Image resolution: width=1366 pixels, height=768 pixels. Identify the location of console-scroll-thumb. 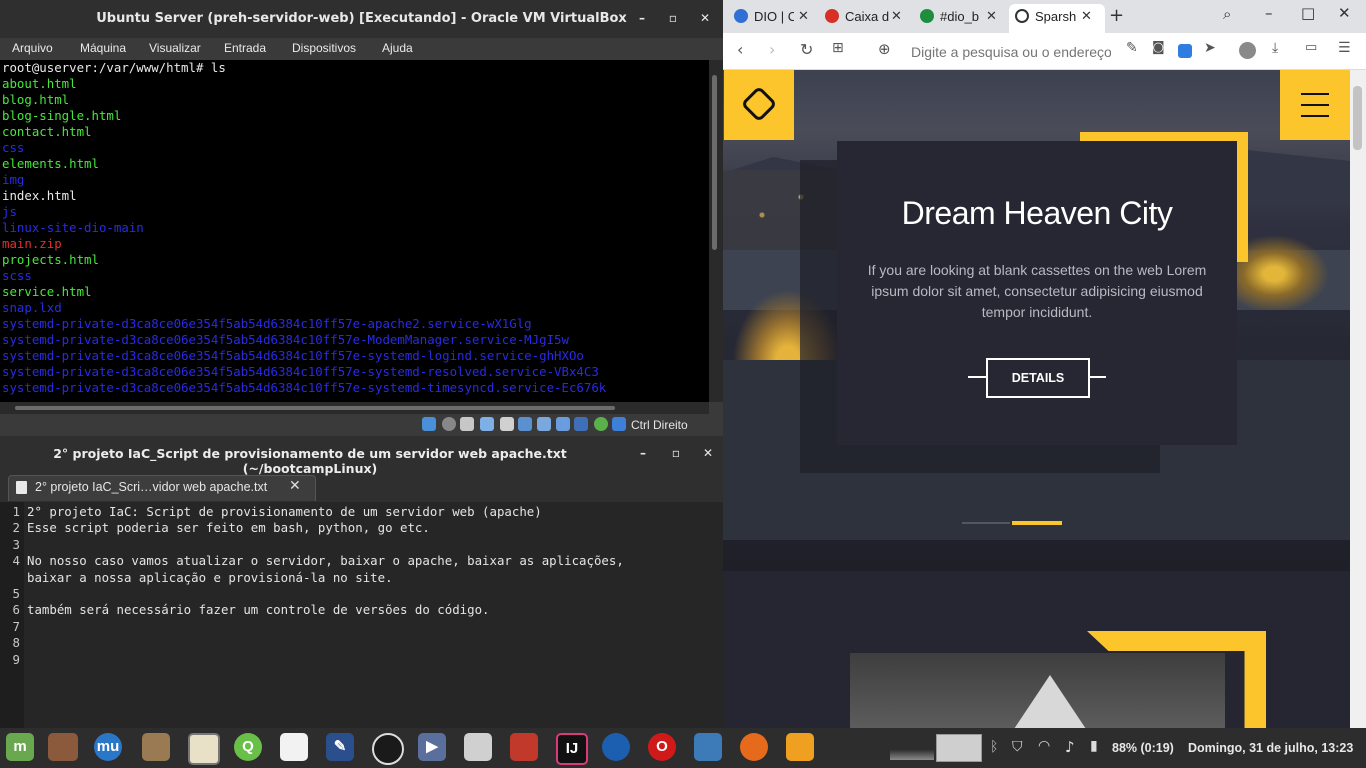
(714, 162).